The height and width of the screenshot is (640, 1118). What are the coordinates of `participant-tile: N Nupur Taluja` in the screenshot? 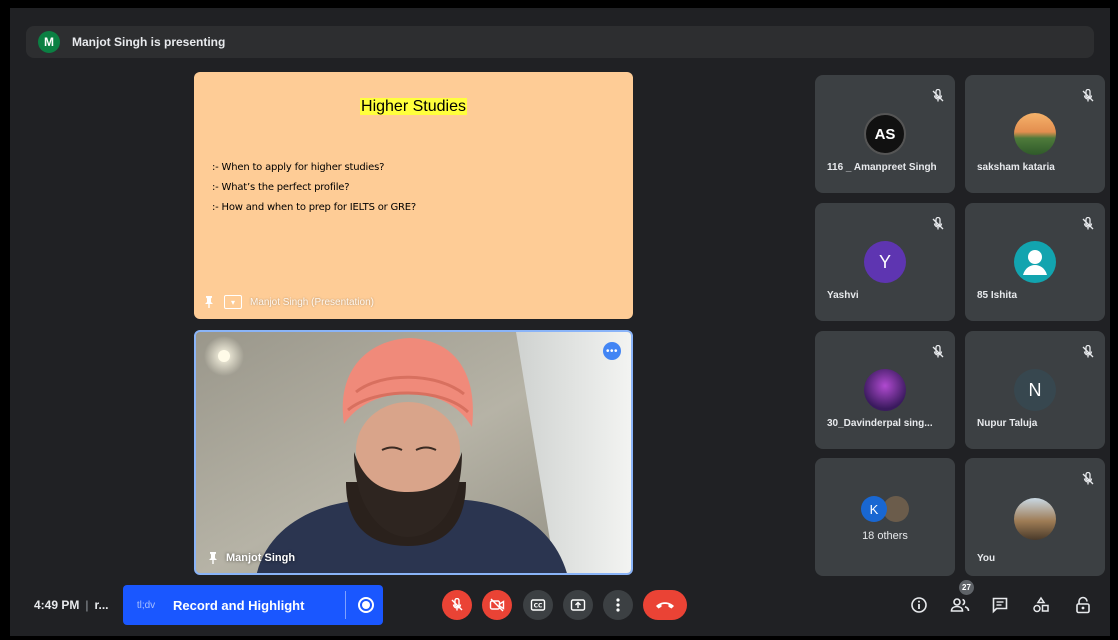 It's located at (1035, 390).